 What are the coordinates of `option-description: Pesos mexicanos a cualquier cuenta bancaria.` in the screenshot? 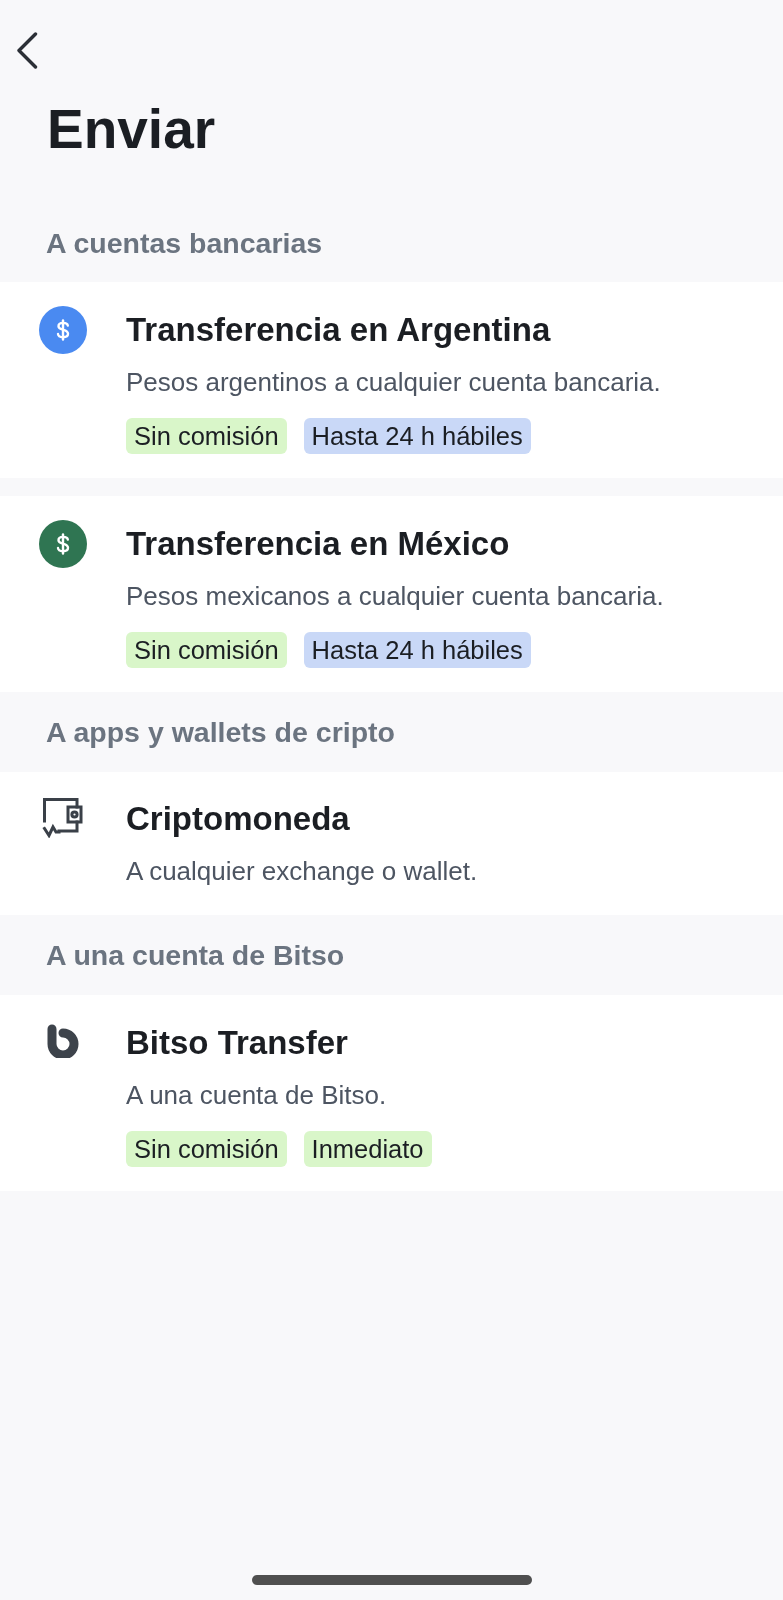 It's located at (395, 596).